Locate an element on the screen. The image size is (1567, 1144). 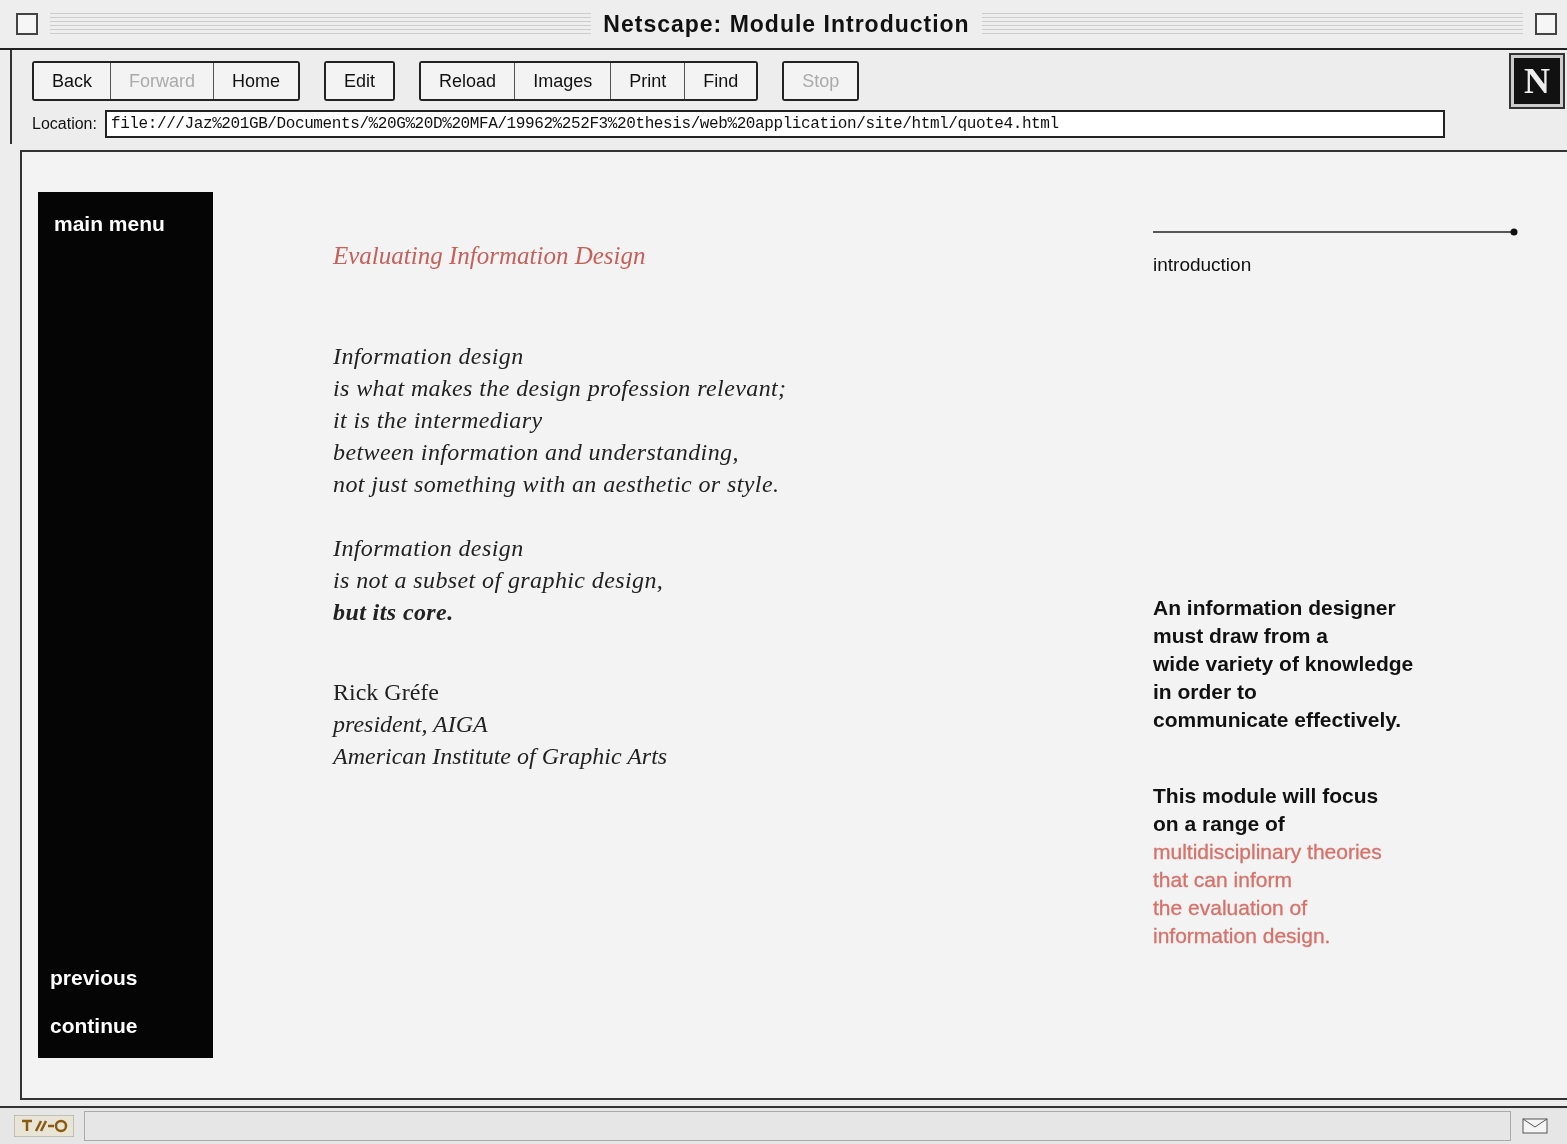
note-line: communicate effectively. is located at coordinates (1278, 720).